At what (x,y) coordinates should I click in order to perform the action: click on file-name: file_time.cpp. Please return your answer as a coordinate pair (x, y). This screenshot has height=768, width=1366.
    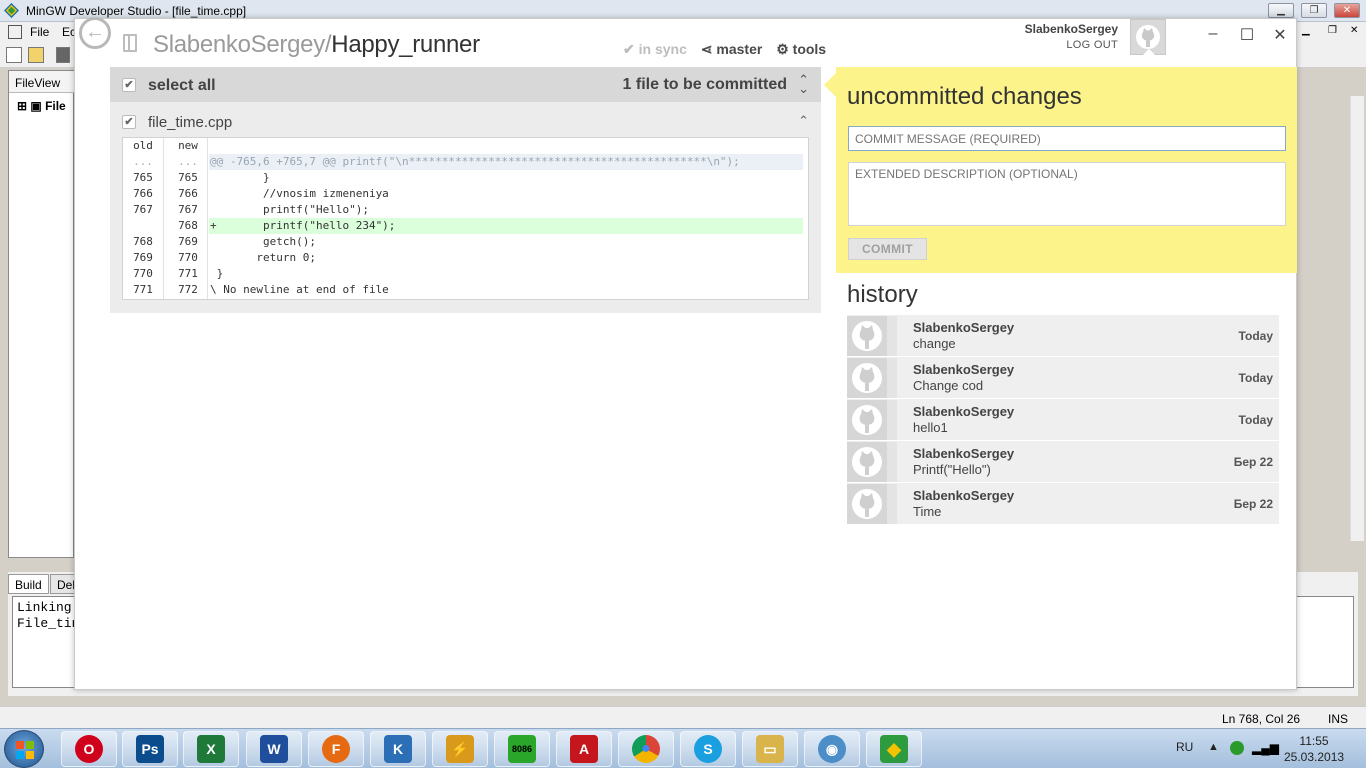
    Looking at the image, I should click on (190, 122).